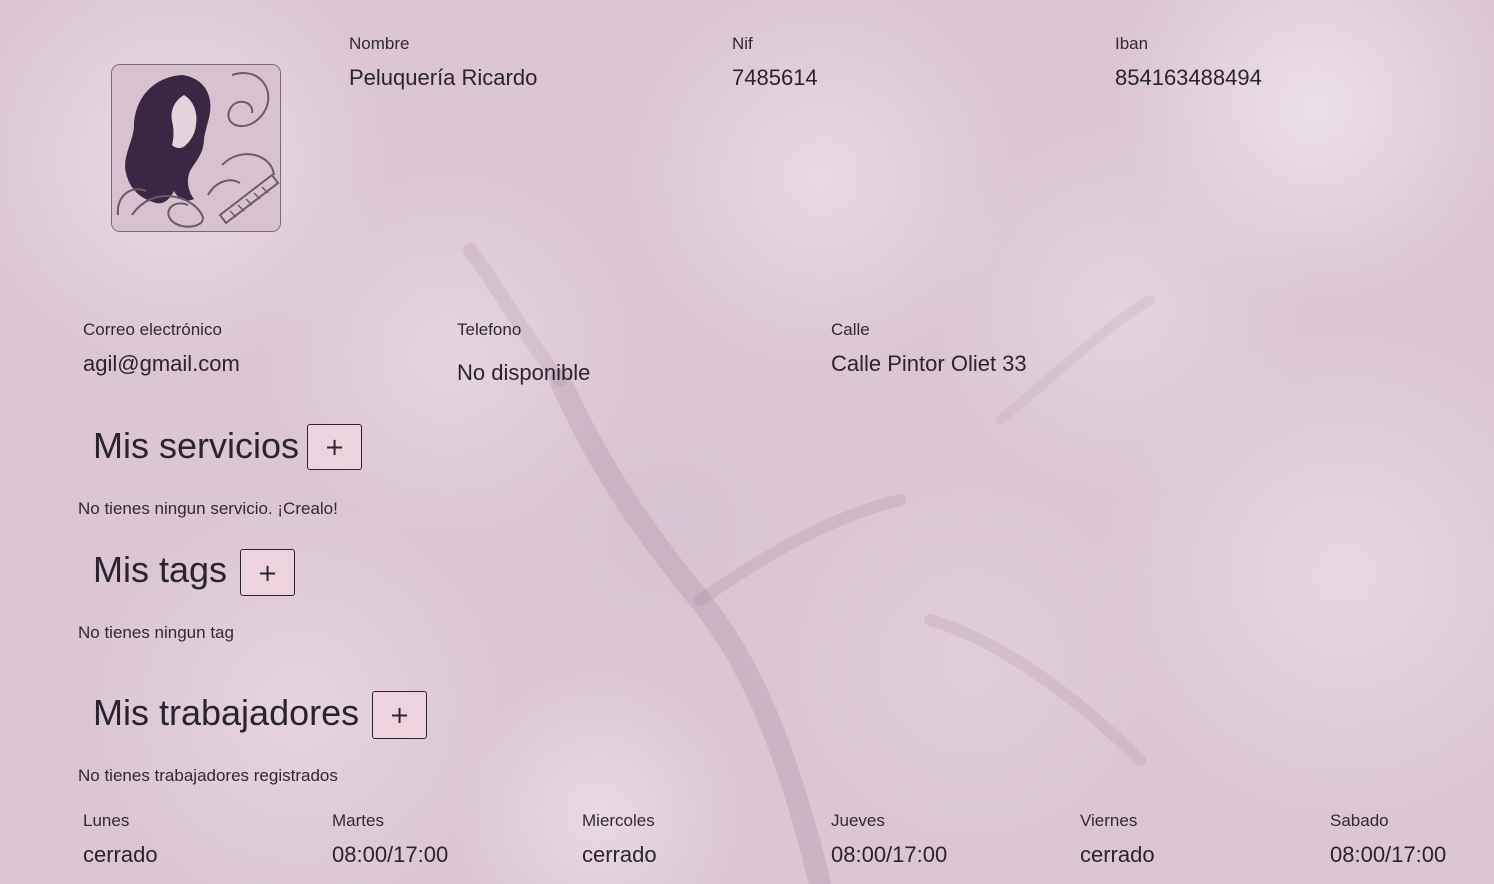 The height and width of the screenshot is (884, 1494). I want to click on schedule-day: Miercoles cerrado, so click(619, 839).